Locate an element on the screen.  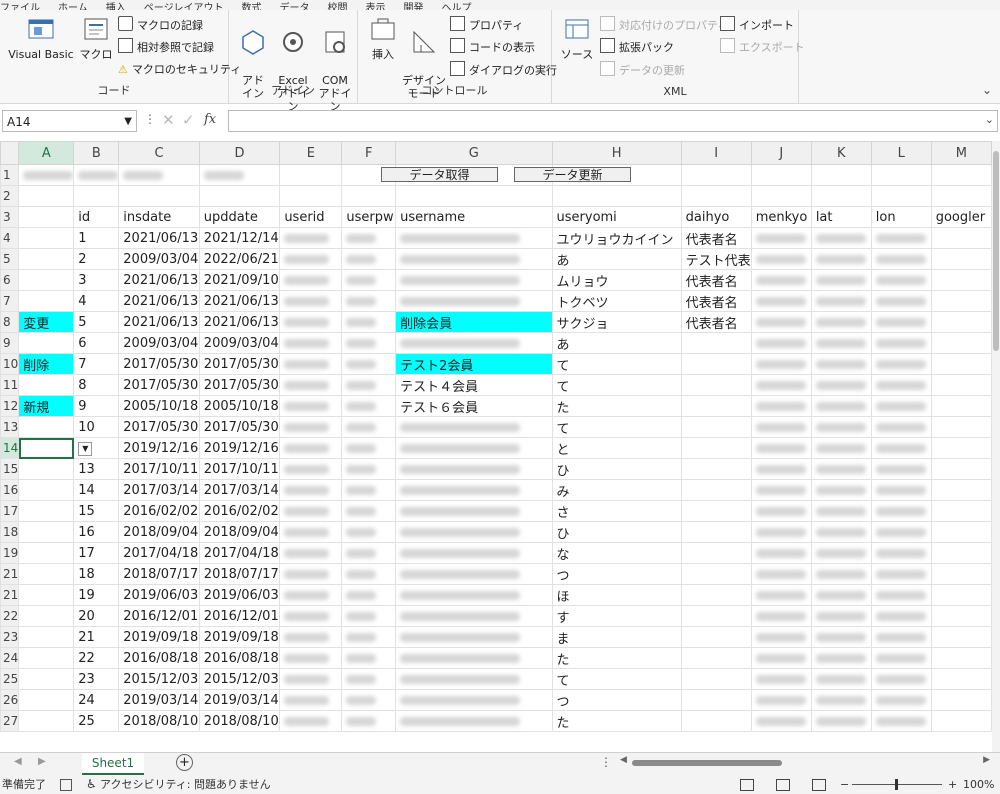
id-cell: 1 is located at coordinates (96, 238).